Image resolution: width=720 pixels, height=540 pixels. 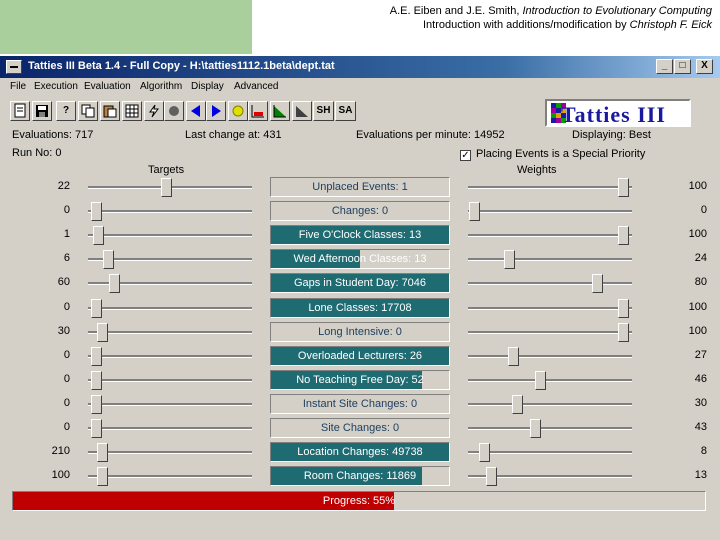 I want to click on objective-label: Location Changes: 49738, so click(x=360, y=452).